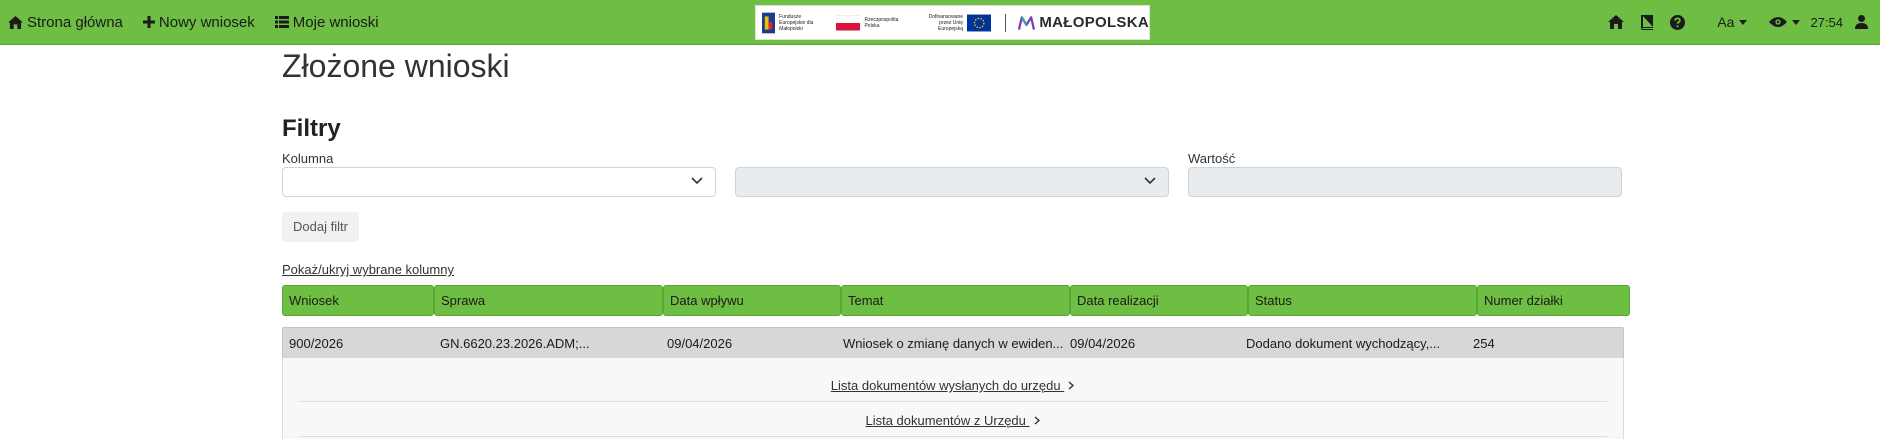 This screenshot has height=439, width=1880. I want to click on sent-documents-link: Lista dokumentów wysłanych do urzędu, so click(953, 385).